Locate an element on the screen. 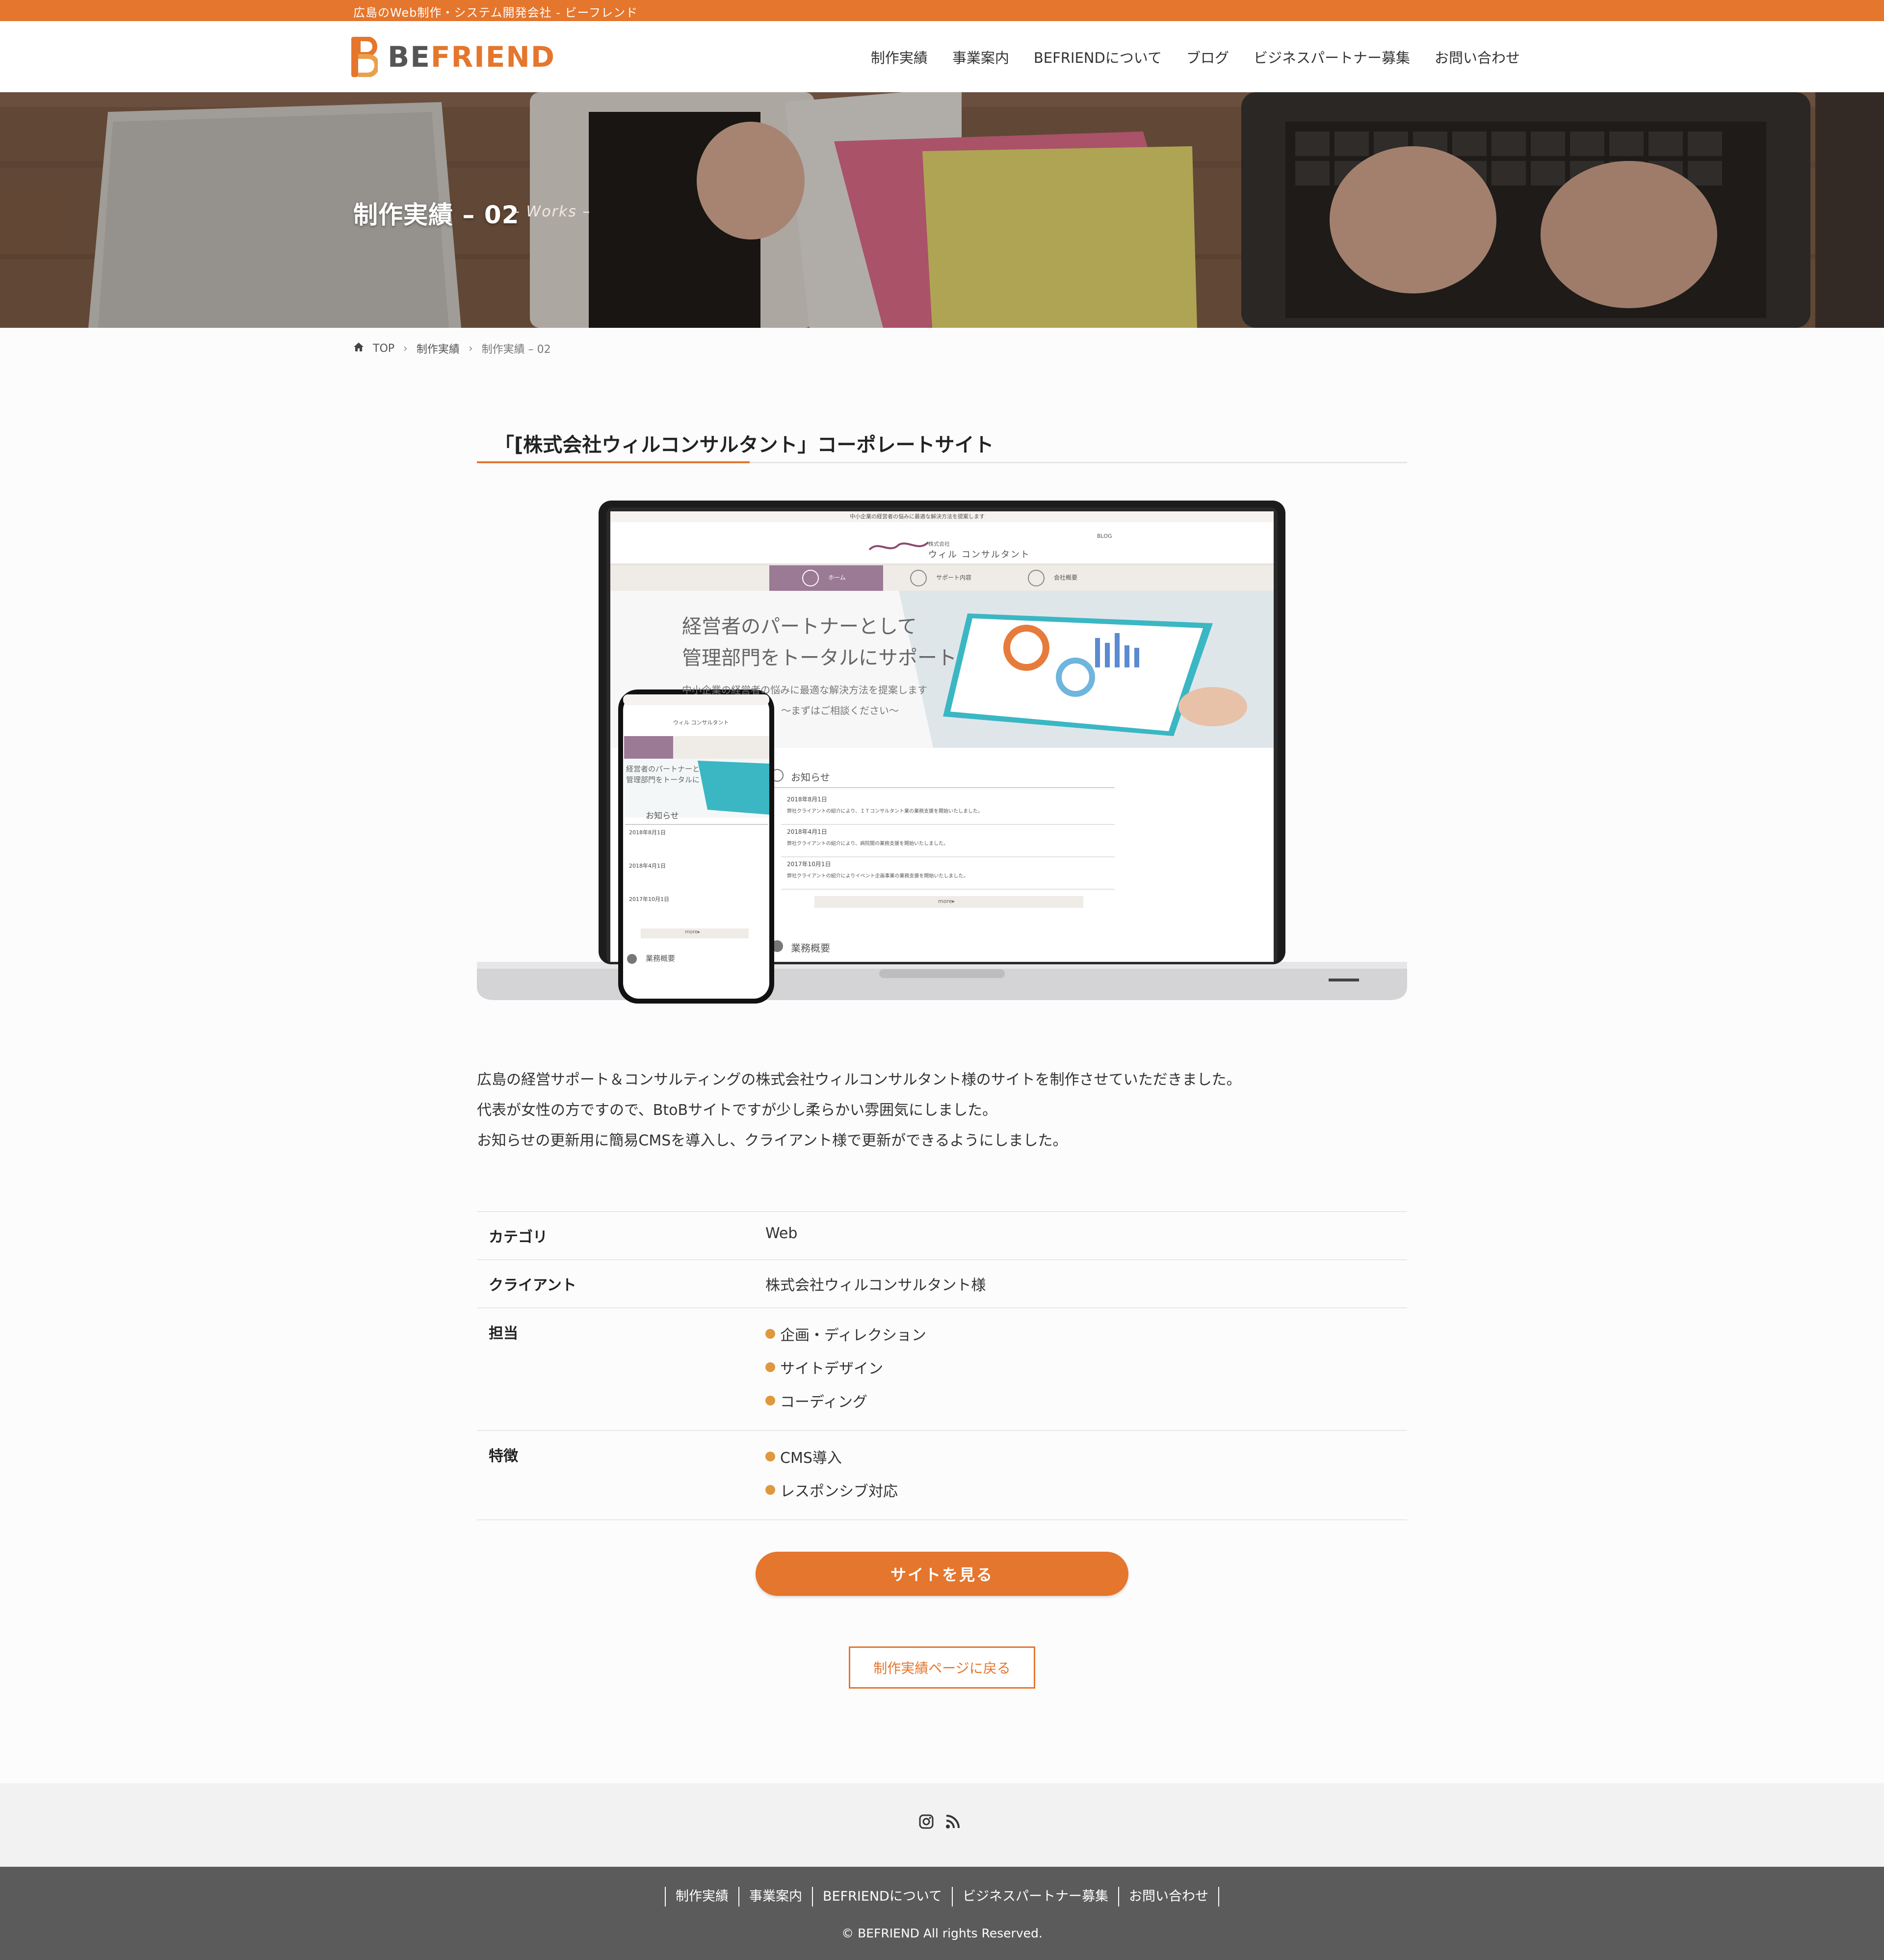  page-hero: 制作実績 – 02 – Works – is located at coordinates (942, 210).